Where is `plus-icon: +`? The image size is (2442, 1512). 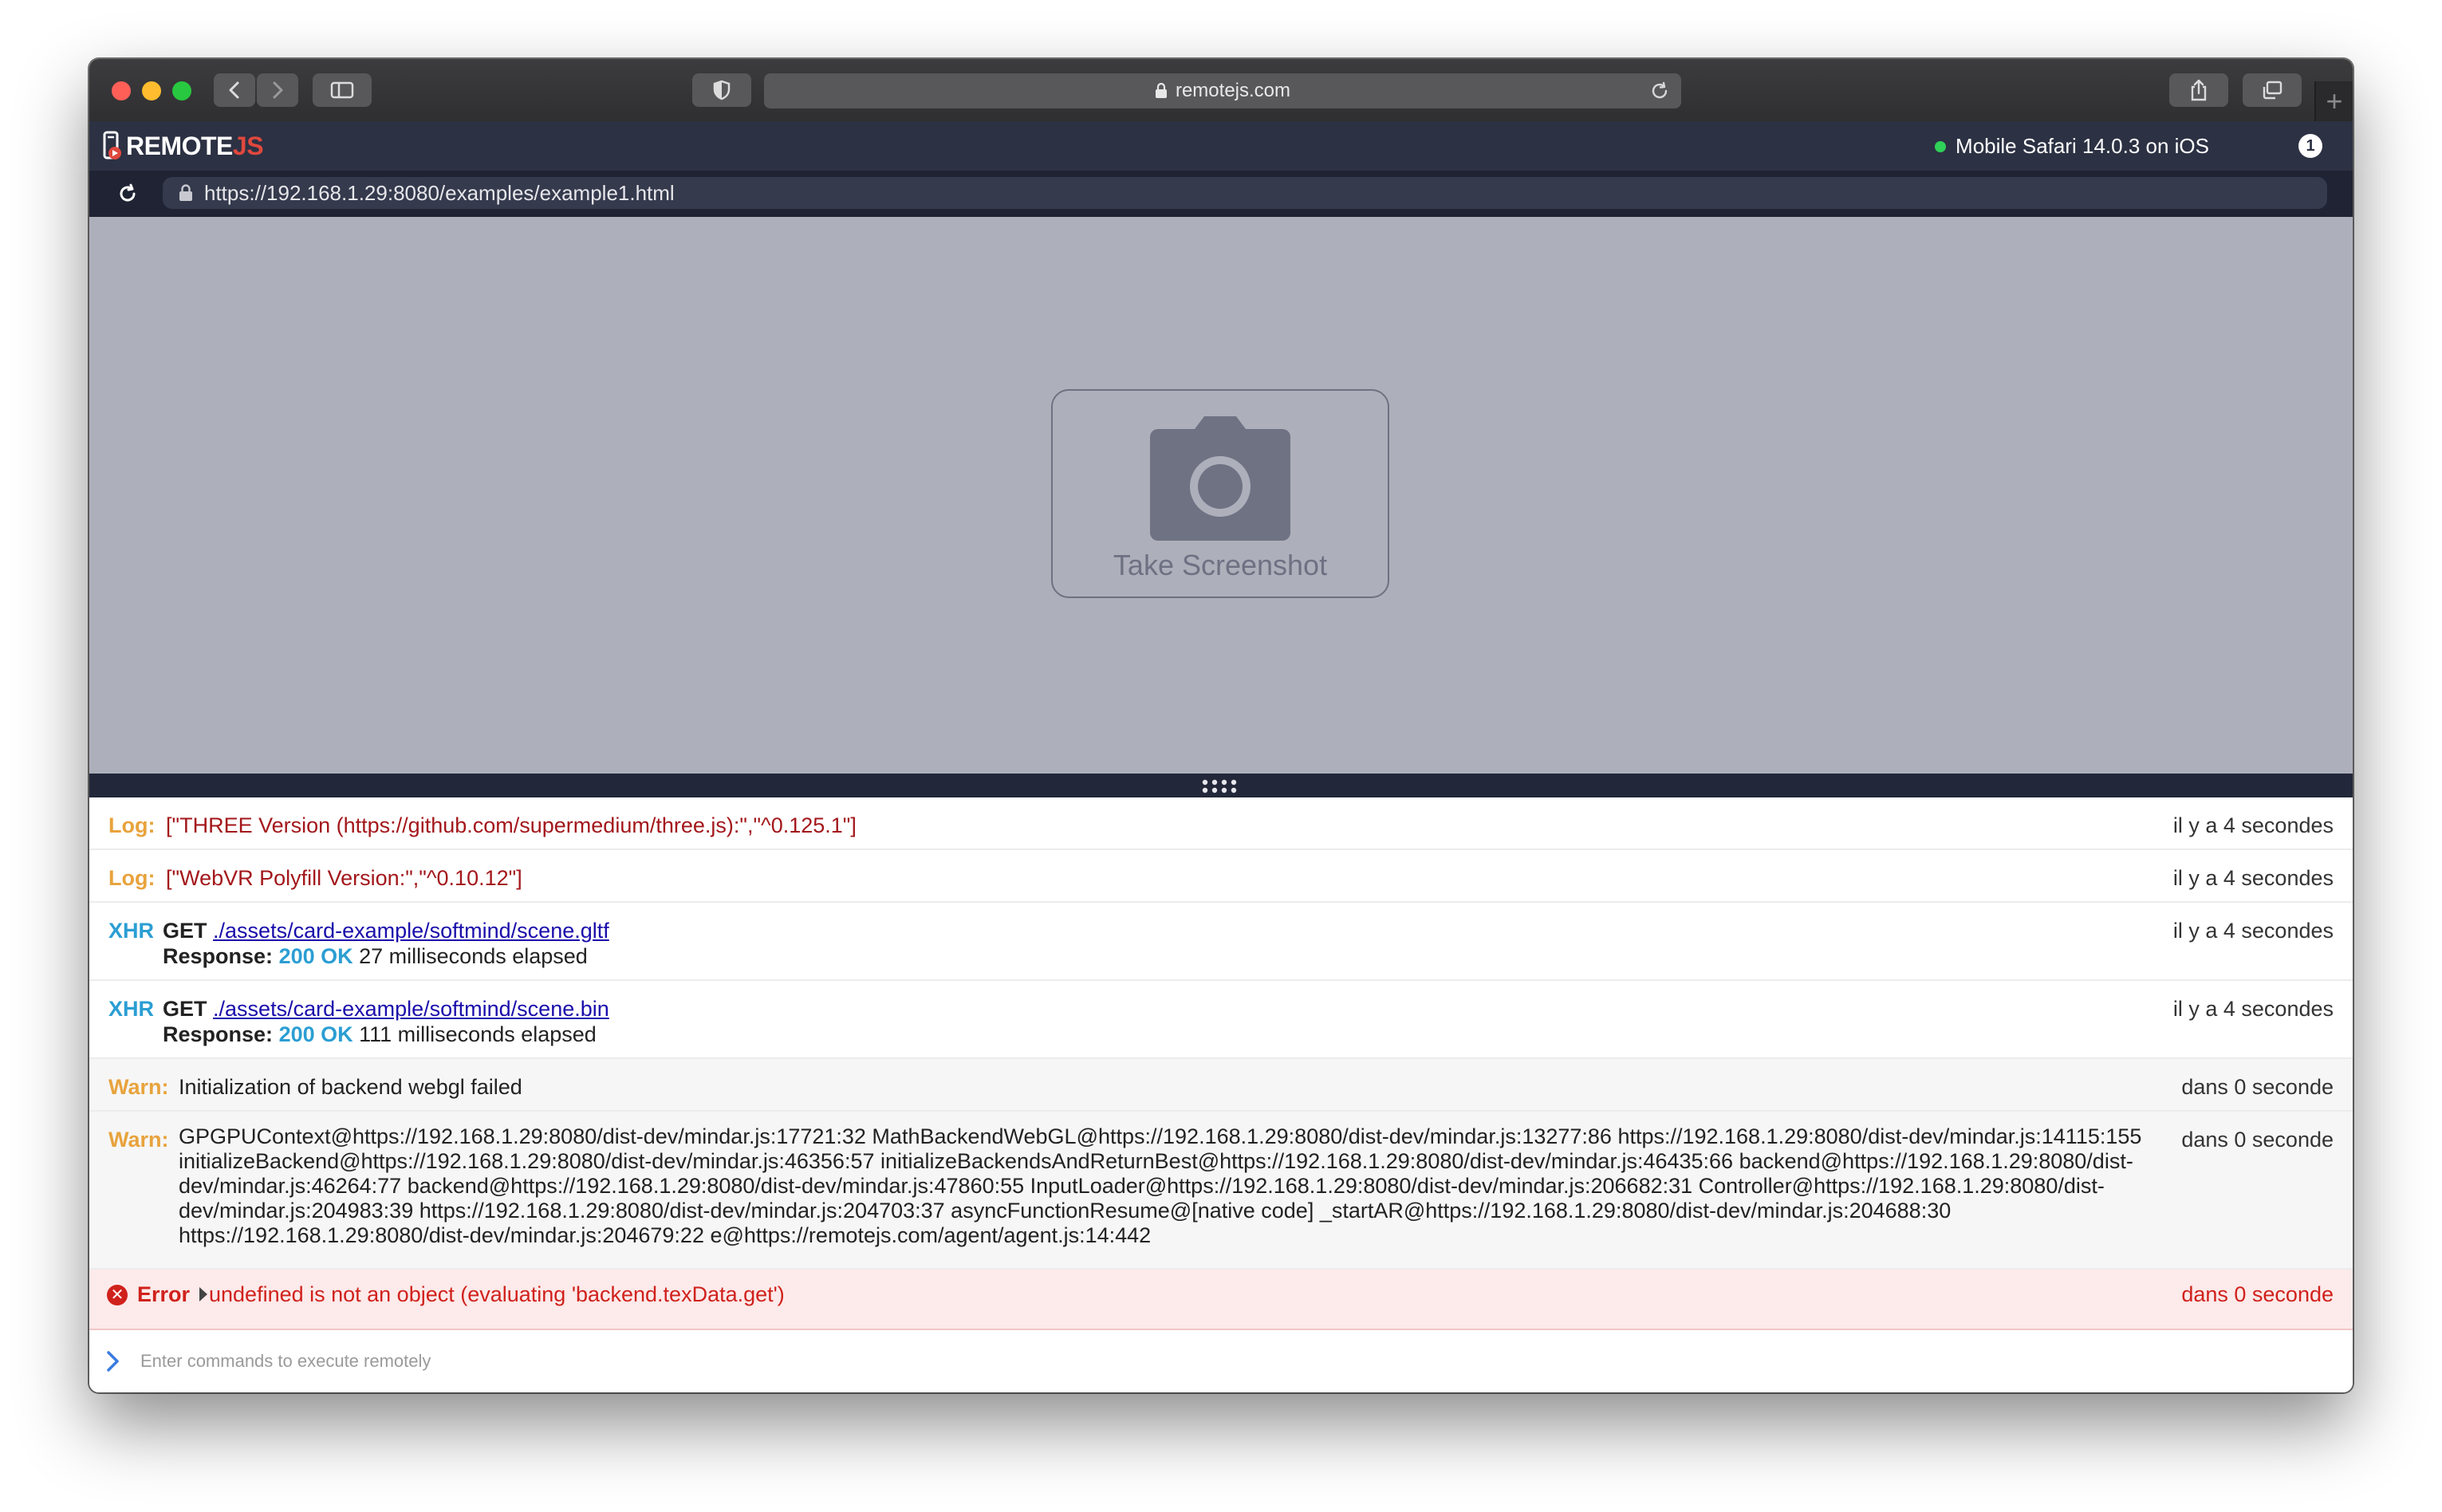 plus-icon: + is located at coordinates (2334, 101).